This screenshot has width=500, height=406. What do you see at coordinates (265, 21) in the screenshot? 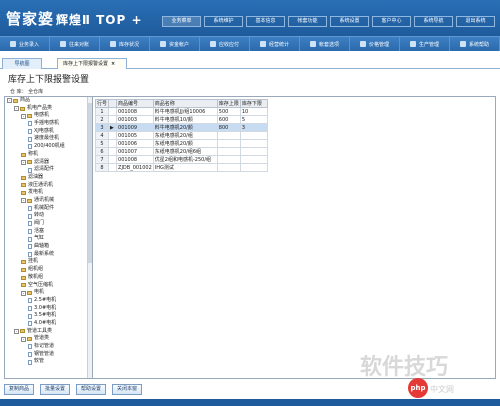
I see `top-menu-item: 基本信息` at bounding box center [265, 21].